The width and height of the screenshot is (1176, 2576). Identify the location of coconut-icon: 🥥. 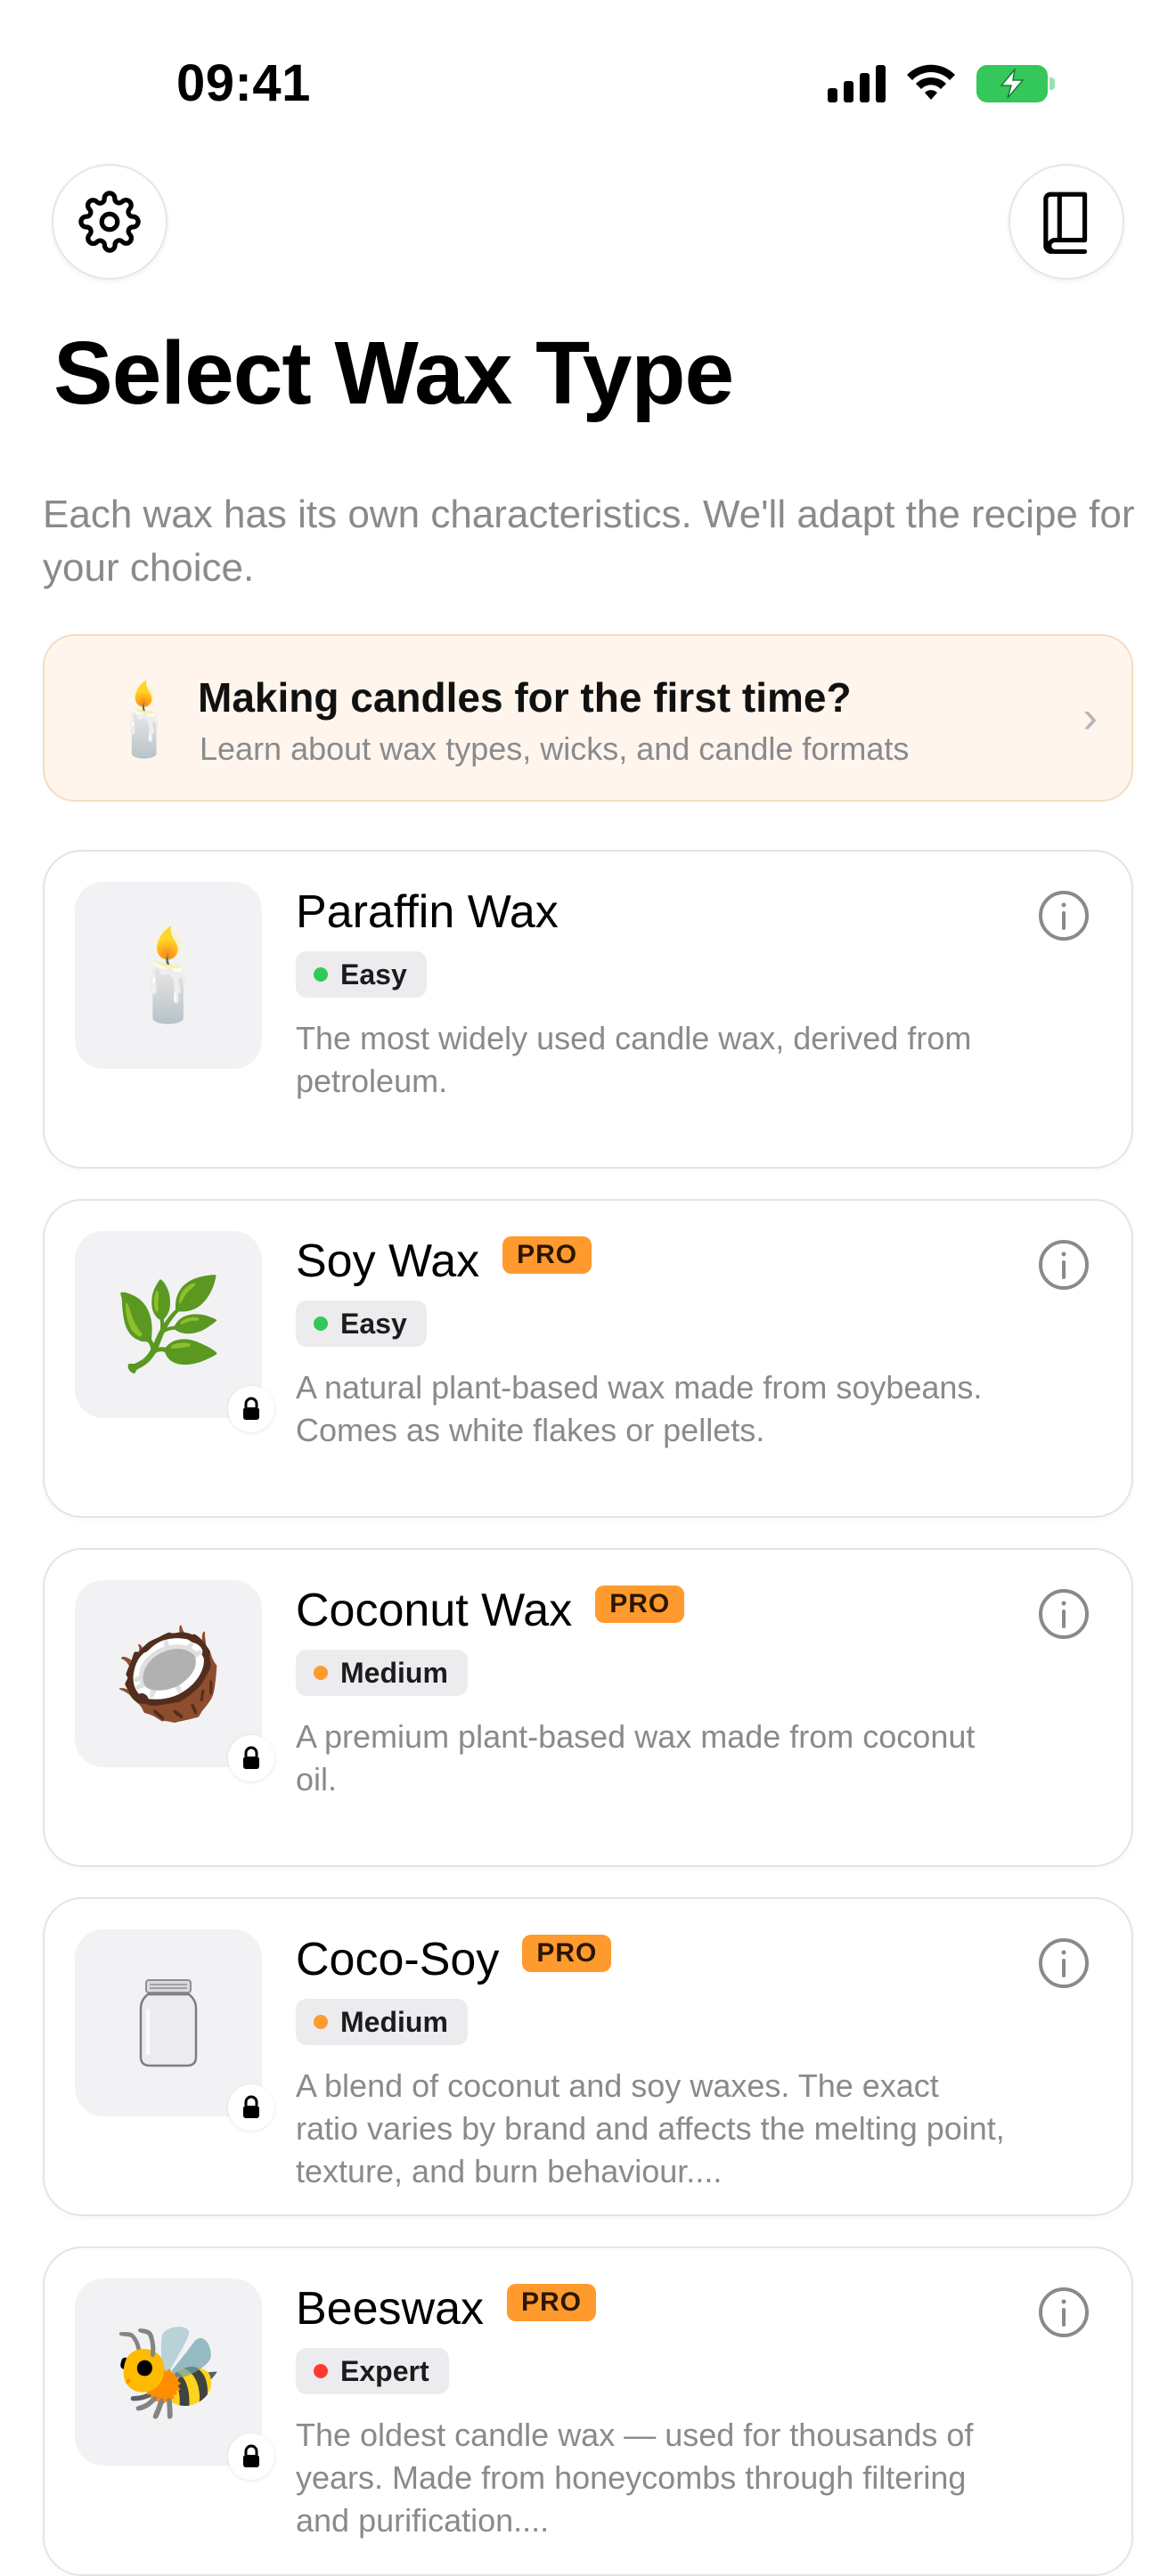
(168, 1674).